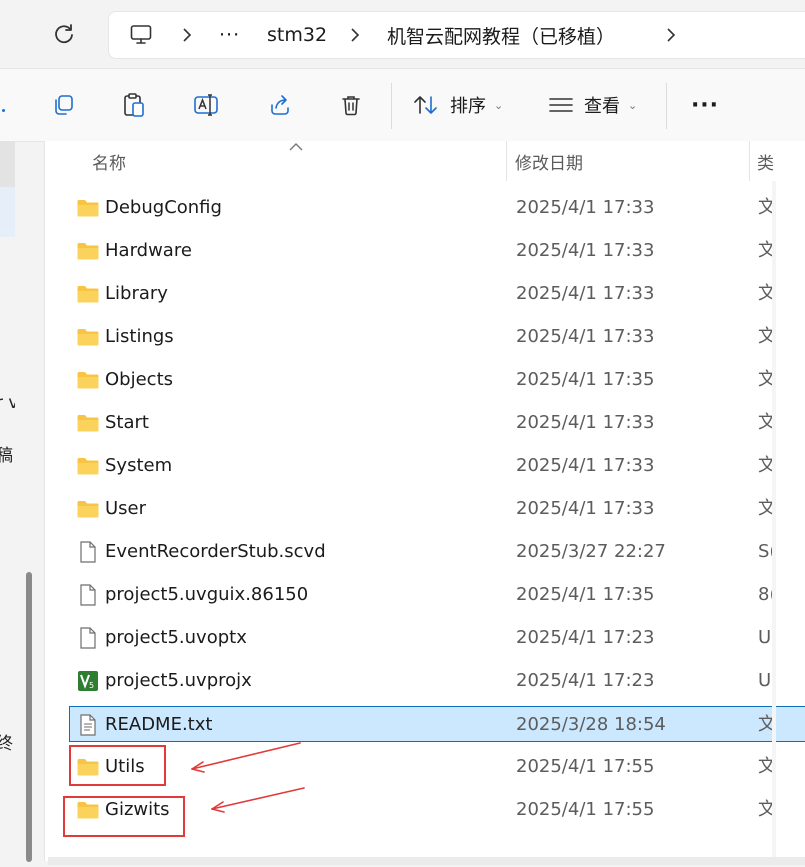 The width and height of the screenshot is (805, 867). What do you see at coordinates (178, 680) in the screenshot?
I see `file-name: project5.uvprojx` at bounding box center [178, 680].